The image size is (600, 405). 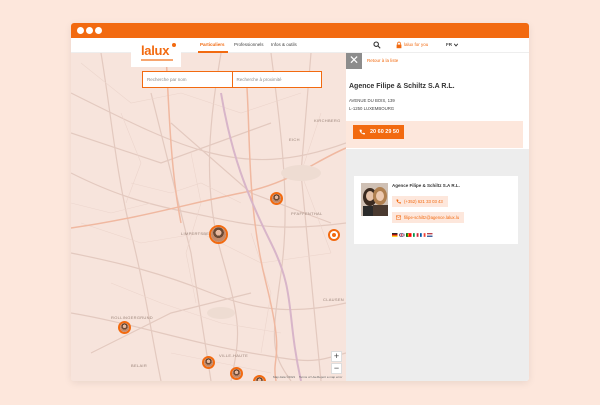 What do you see at coordinates (98, 30) in the screenshot?
I see `window-dot-maximize` at bounding box center [98, 30].